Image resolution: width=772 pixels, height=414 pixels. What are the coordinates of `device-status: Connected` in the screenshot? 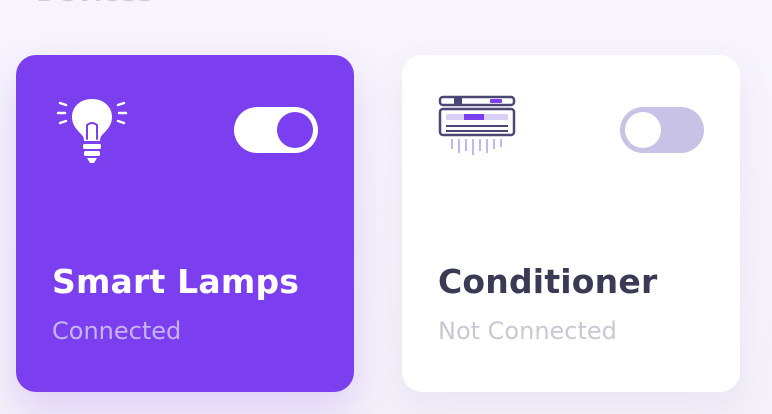 It's located at (117, 331).